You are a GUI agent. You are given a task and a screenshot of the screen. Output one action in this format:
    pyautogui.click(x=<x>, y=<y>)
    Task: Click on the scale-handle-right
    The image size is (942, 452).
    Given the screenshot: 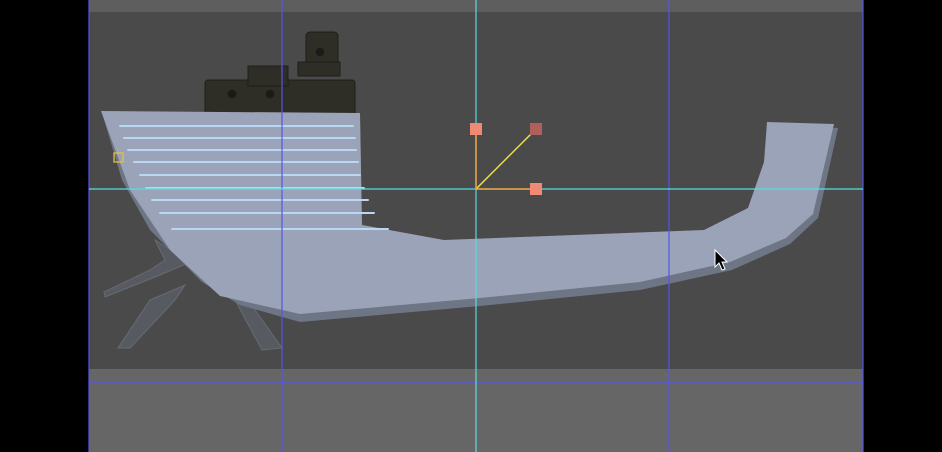 What is the action you would take?
    pyautogui.click(x=536, y=189)
    